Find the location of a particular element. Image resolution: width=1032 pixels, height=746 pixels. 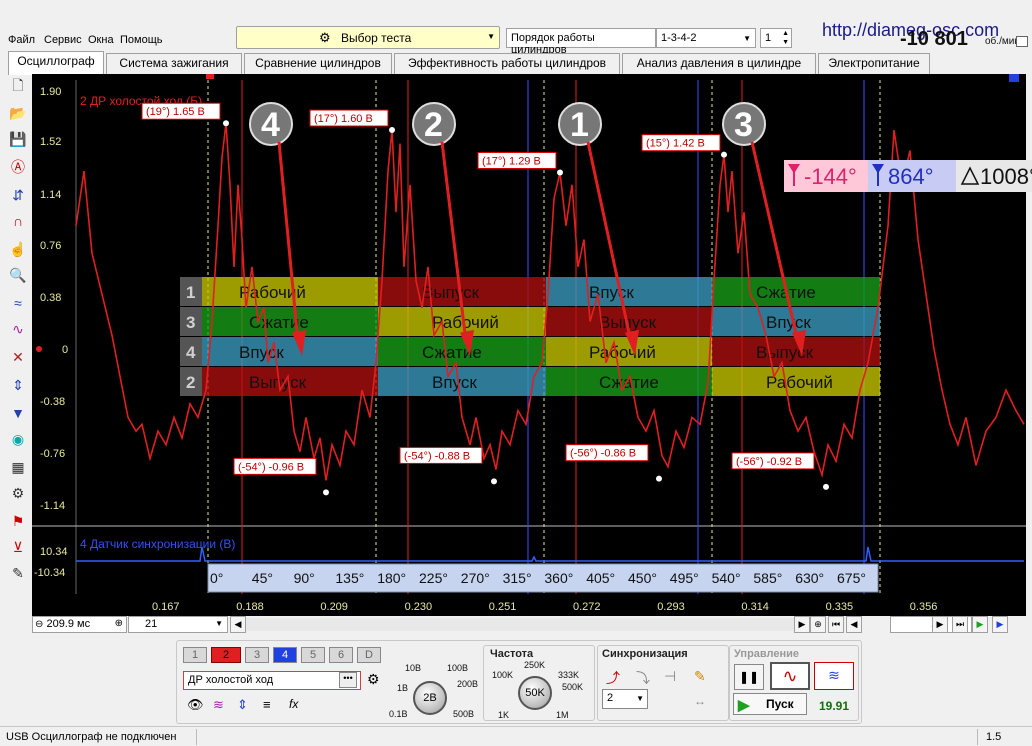

minus-icon: ⊖ is located at coordinates (39, 624).